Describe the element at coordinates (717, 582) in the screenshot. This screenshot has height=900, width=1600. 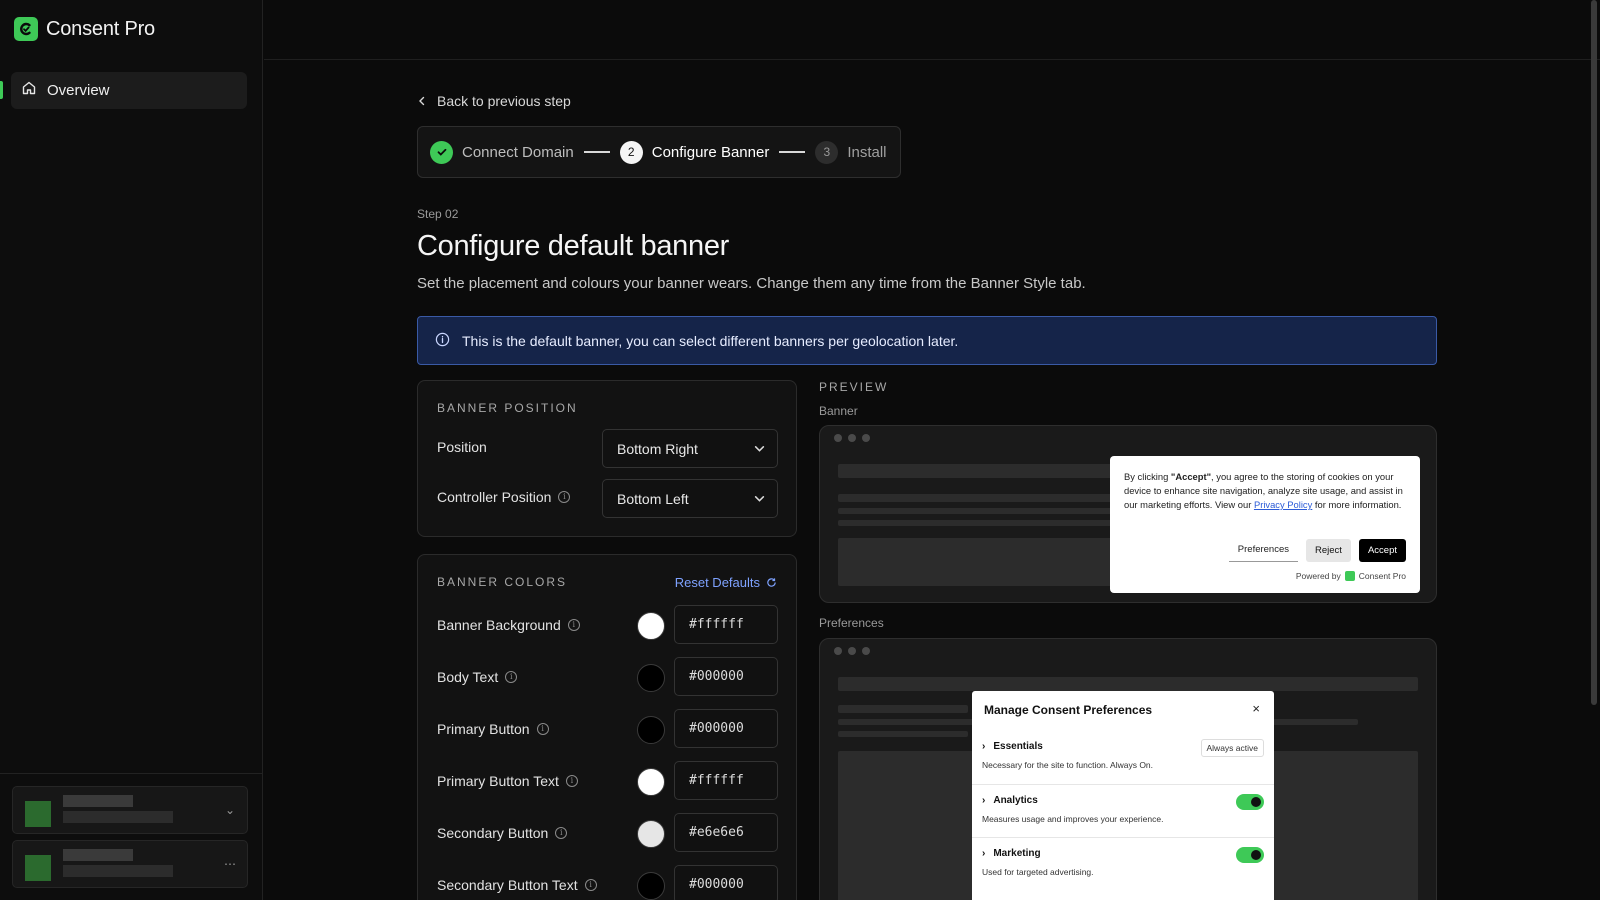
I see `reset-label: Reset Defaults` at that location.